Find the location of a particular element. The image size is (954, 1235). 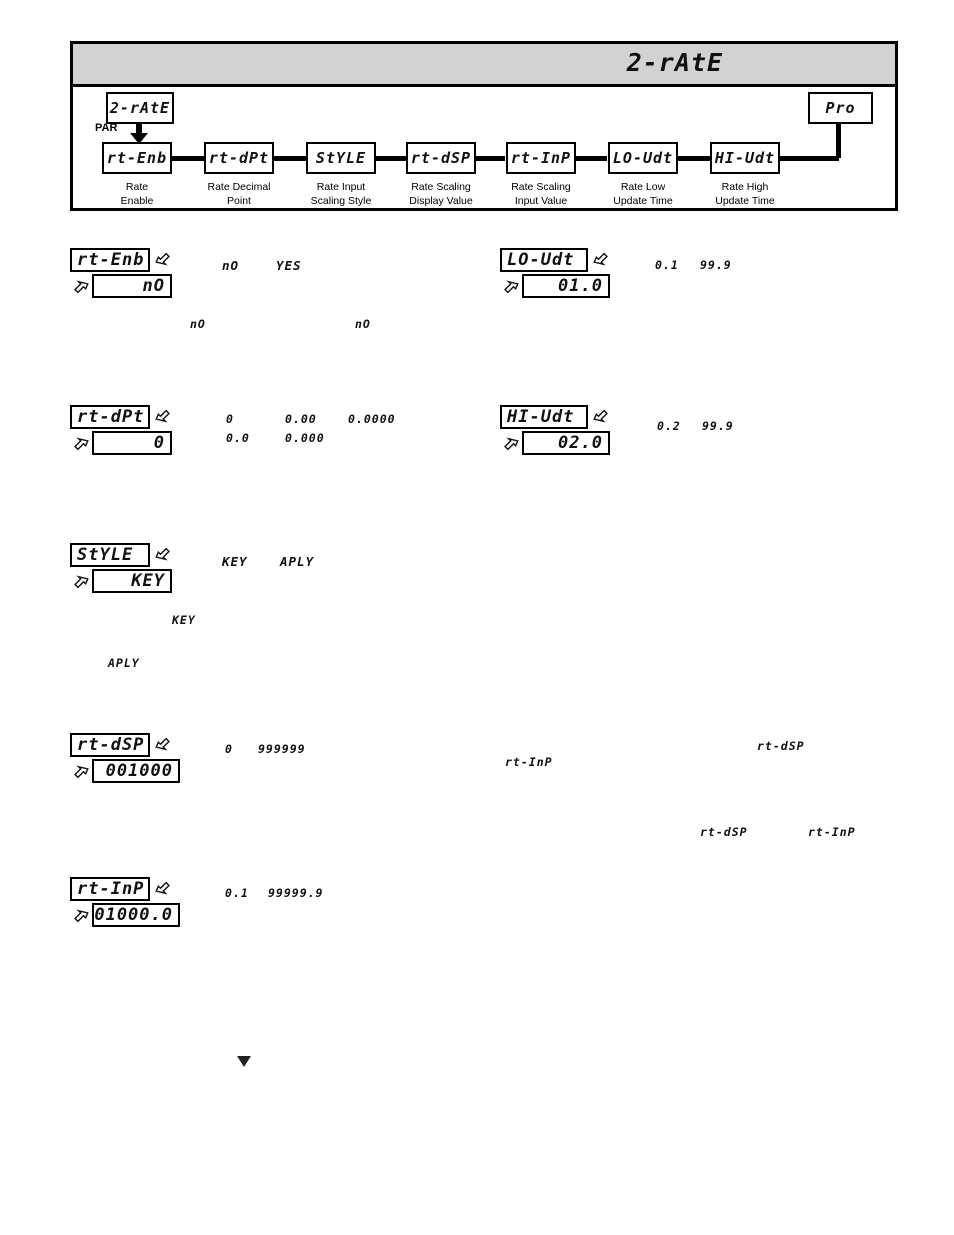

flow-step-label: rt-InP is located at coordinates (541, 157).